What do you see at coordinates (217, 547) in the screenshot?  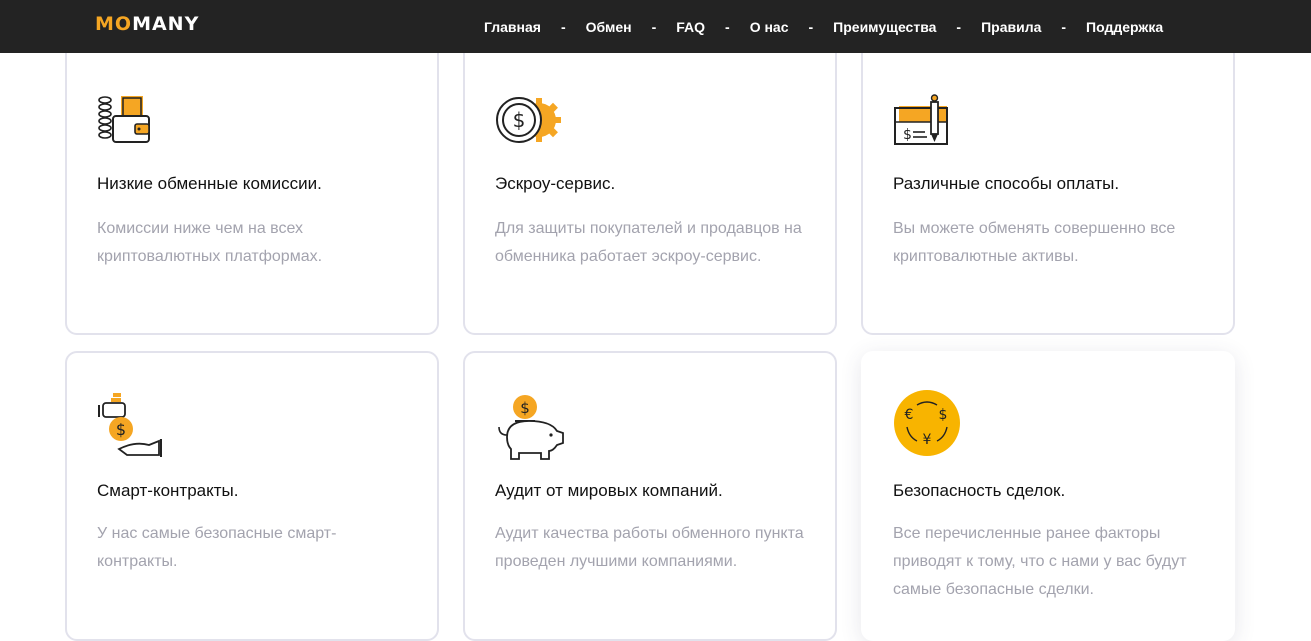 I see `feature-description: У нас самые безопасные смарт-контракты.` at bounding box center [217, 547].